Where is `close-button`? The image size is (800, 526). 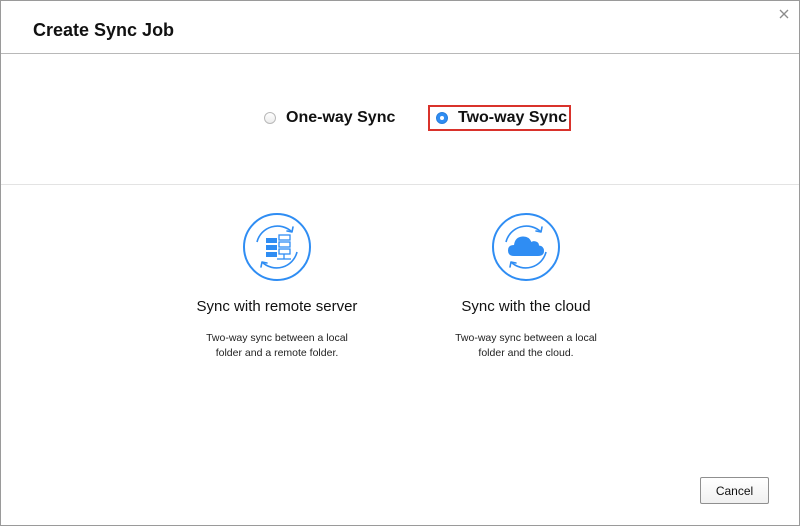
close-button is located at coordinates (784, 14).